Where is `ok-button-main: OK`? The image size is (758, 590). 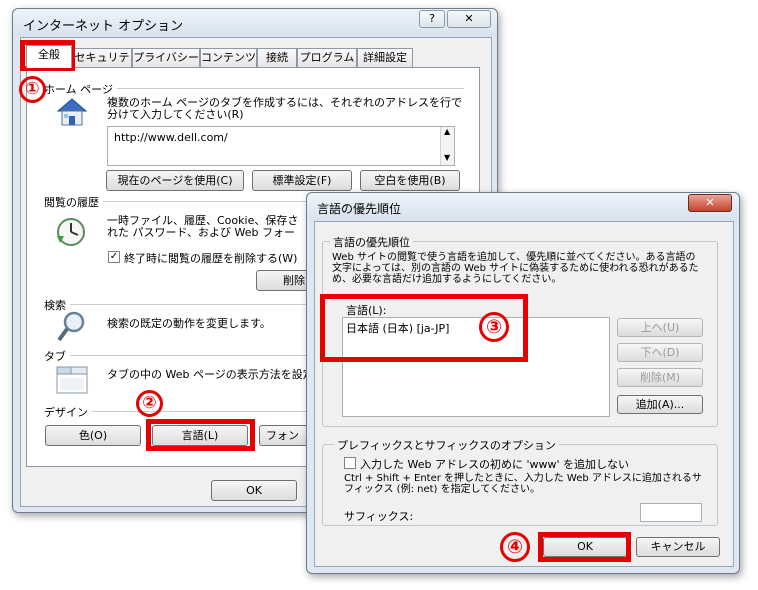 ok-button-main: OK is located at coordinates (254, 490).